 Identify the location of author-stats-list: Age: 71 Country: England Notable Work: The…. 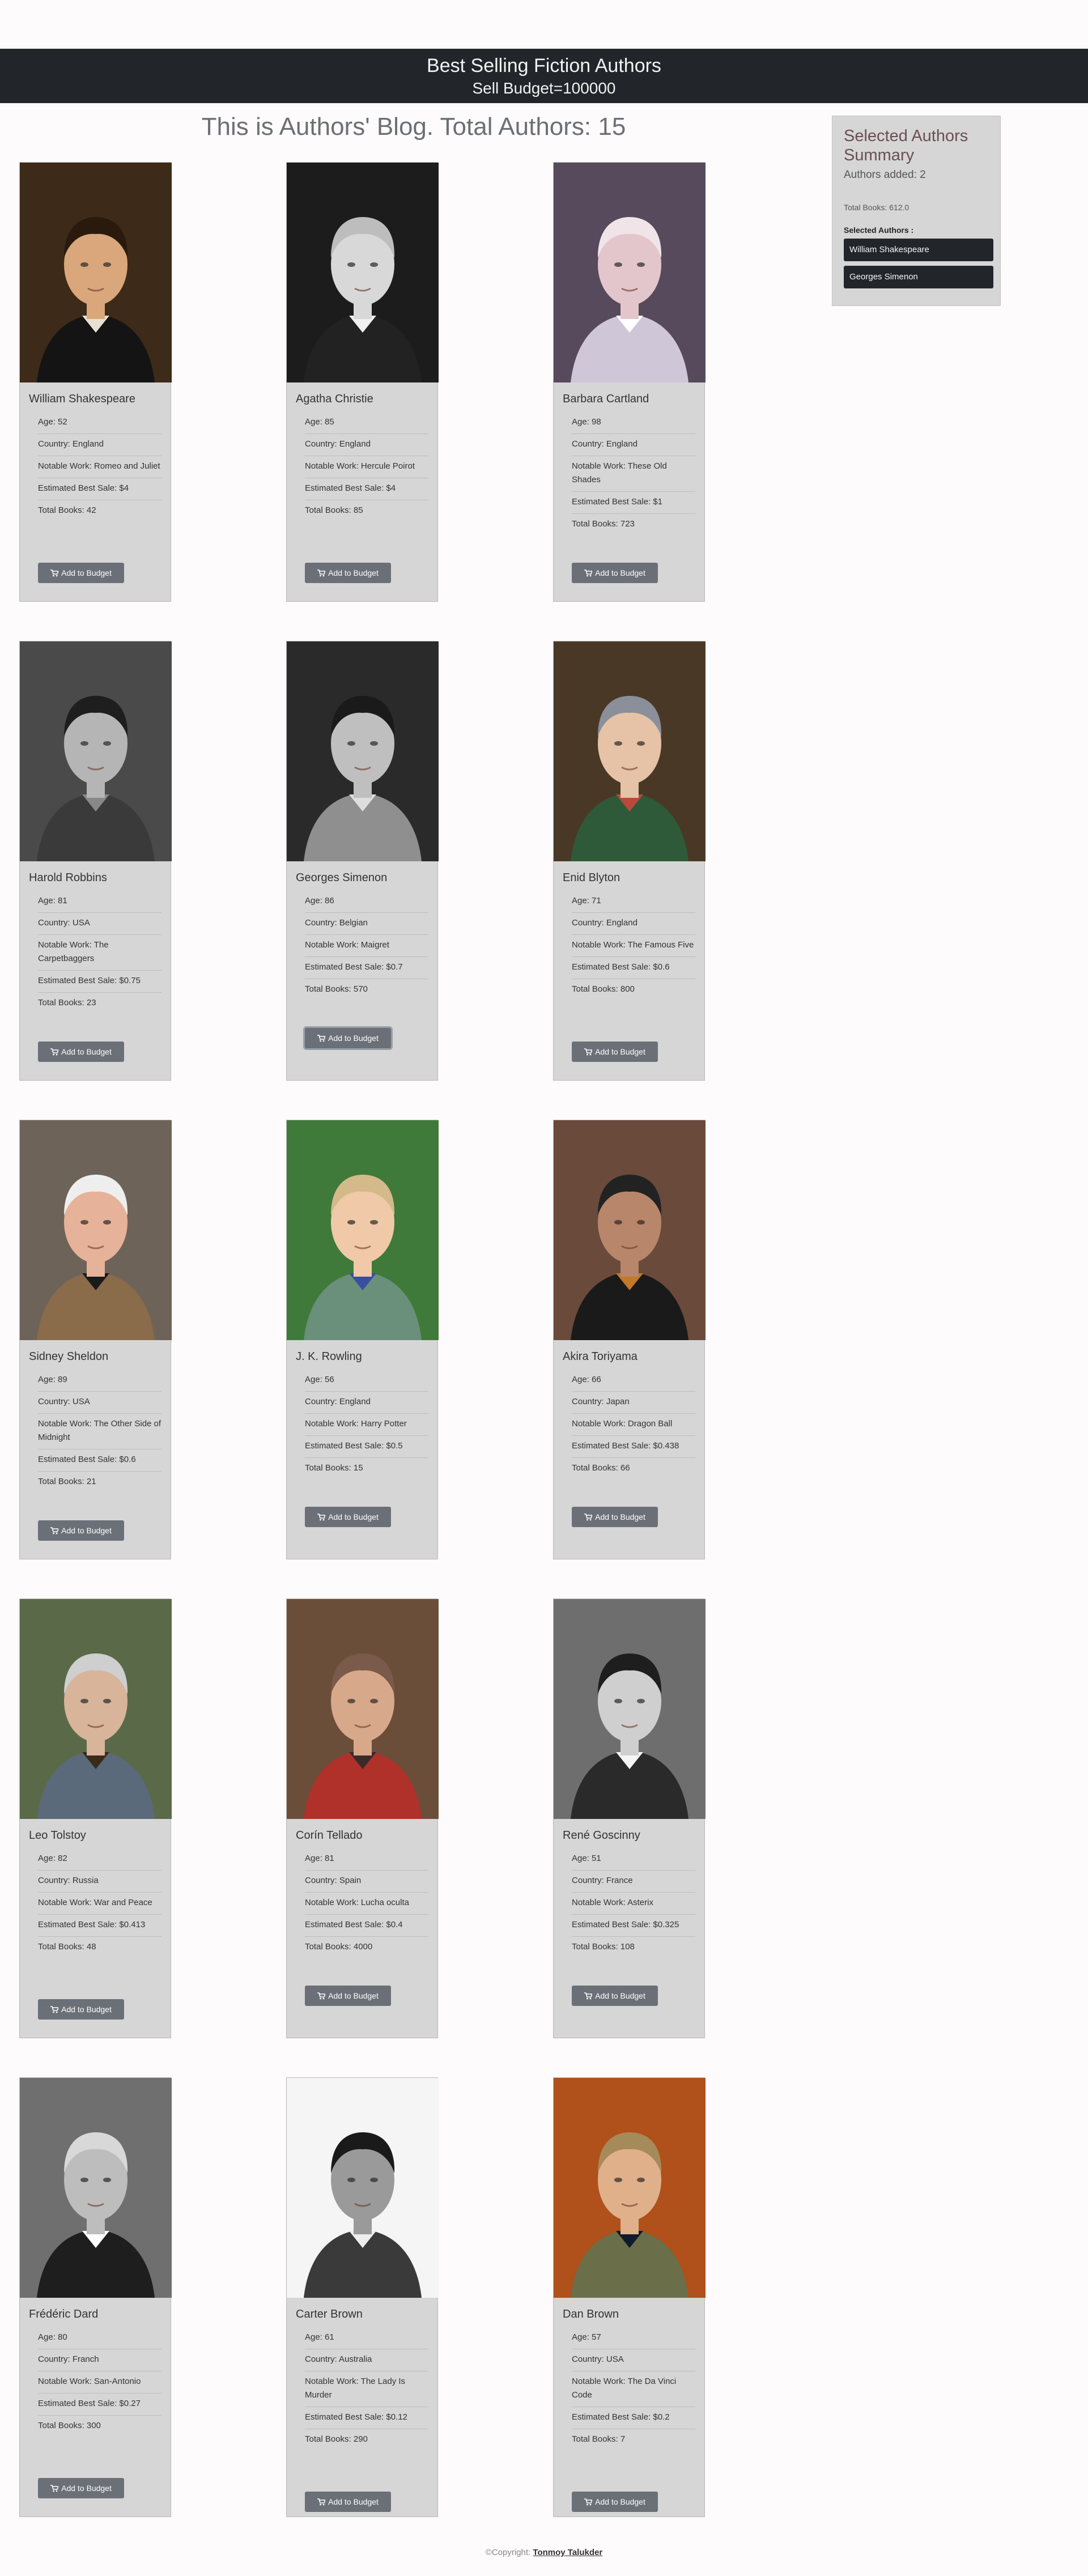
(633, 946).